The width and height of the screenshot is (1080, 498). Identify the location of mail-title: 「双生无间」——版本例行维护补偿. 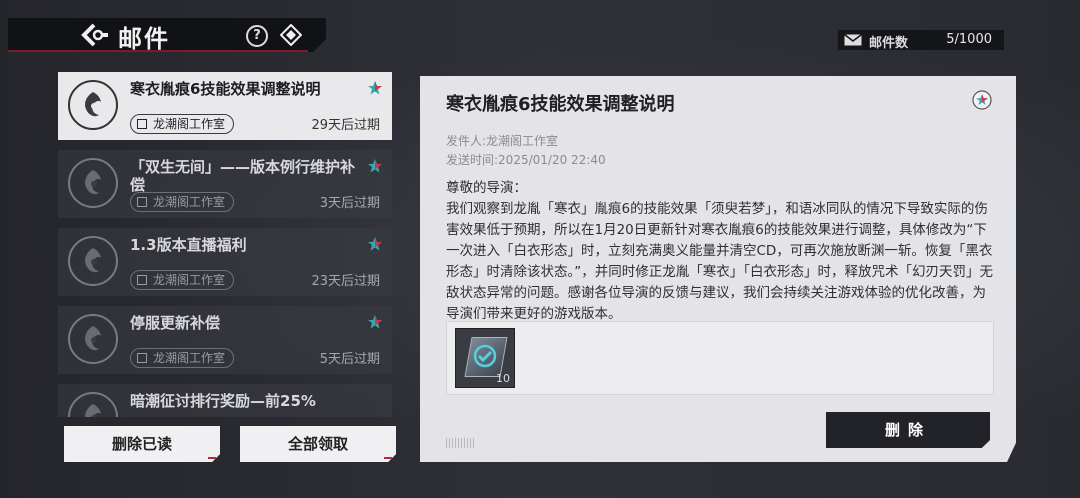
(243, 176).